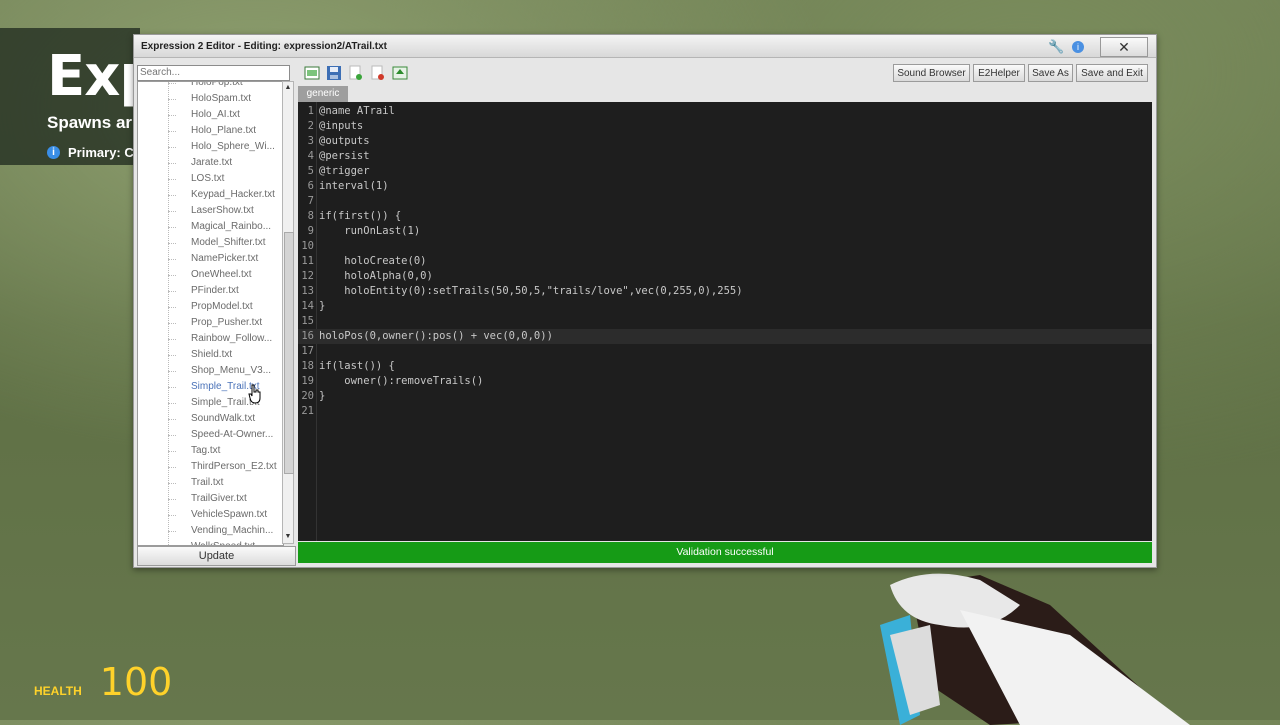 The image size is (1280, 725). Describe the element at coordinates (101, 152) in the screenshot. I see `primary-hint-text: Primary: C` at that location.